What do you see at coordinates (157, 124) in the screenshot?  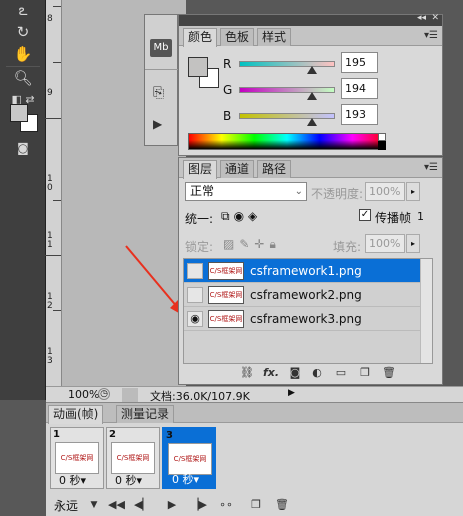 I see `actions-play-icon: ▶` at bounding box center [157, 124].